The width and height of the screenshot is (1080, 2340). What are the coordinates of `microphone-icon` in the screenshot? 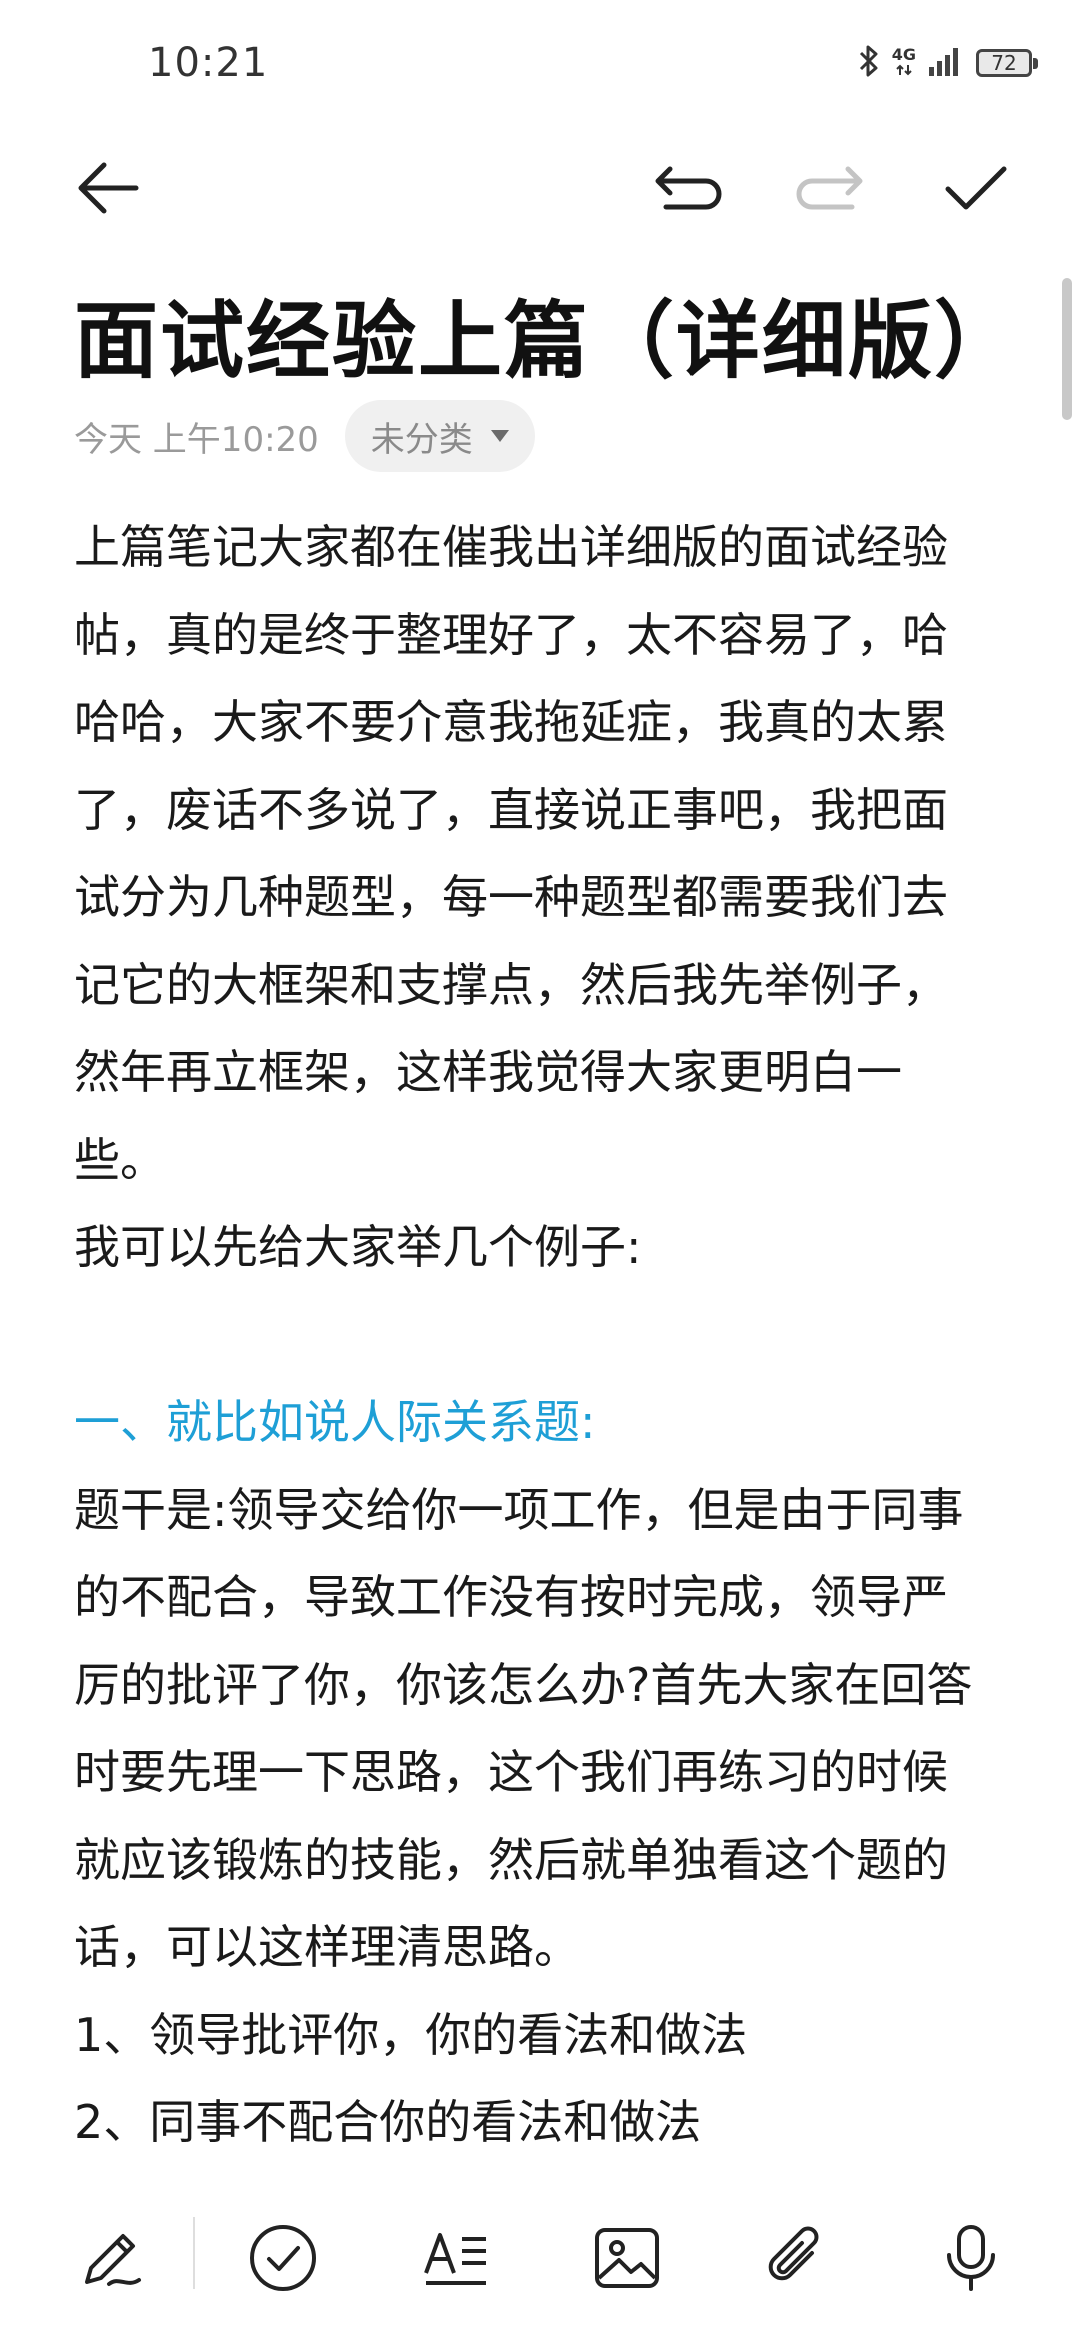 It's located at (971, 2260).